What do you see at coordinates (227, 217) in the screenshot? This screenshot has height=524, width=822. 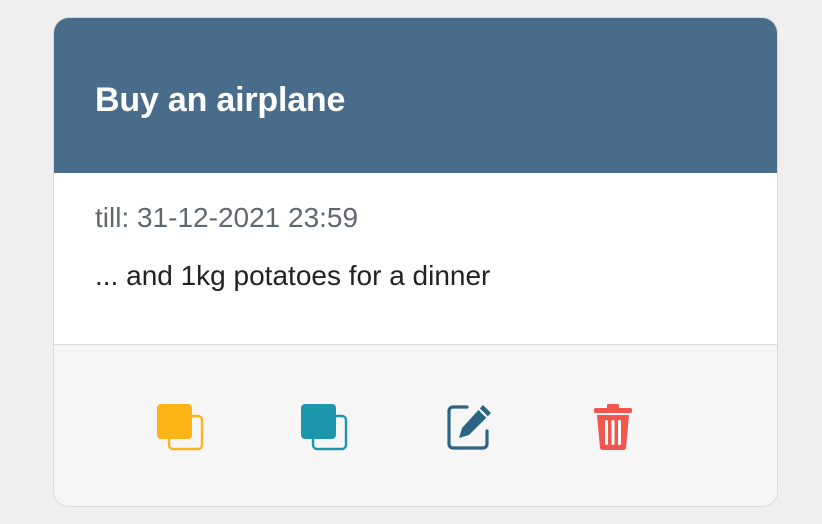 I see `task-deadline: till: 31-12-2021 23:59` at bounding box center [227, 217].